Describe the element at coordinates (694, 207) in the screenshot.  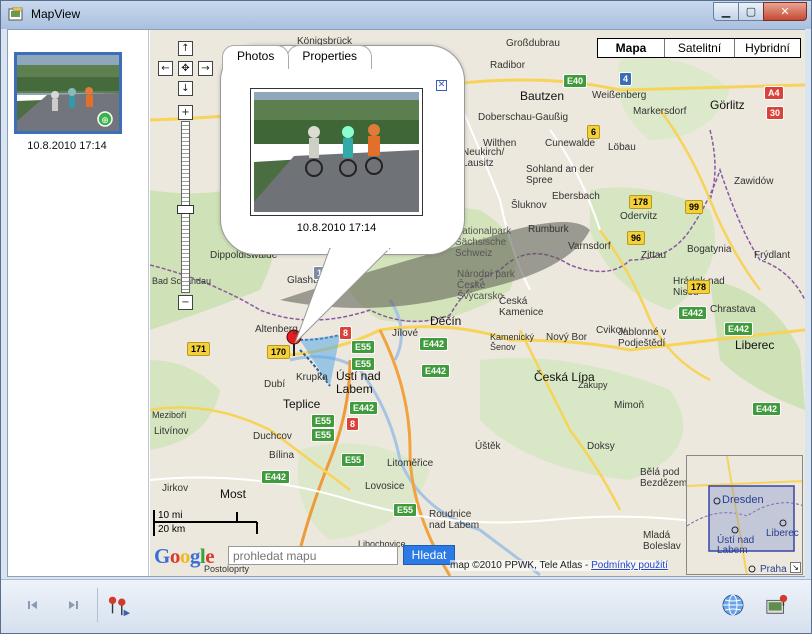
I see `road-shield: 99` at that location.